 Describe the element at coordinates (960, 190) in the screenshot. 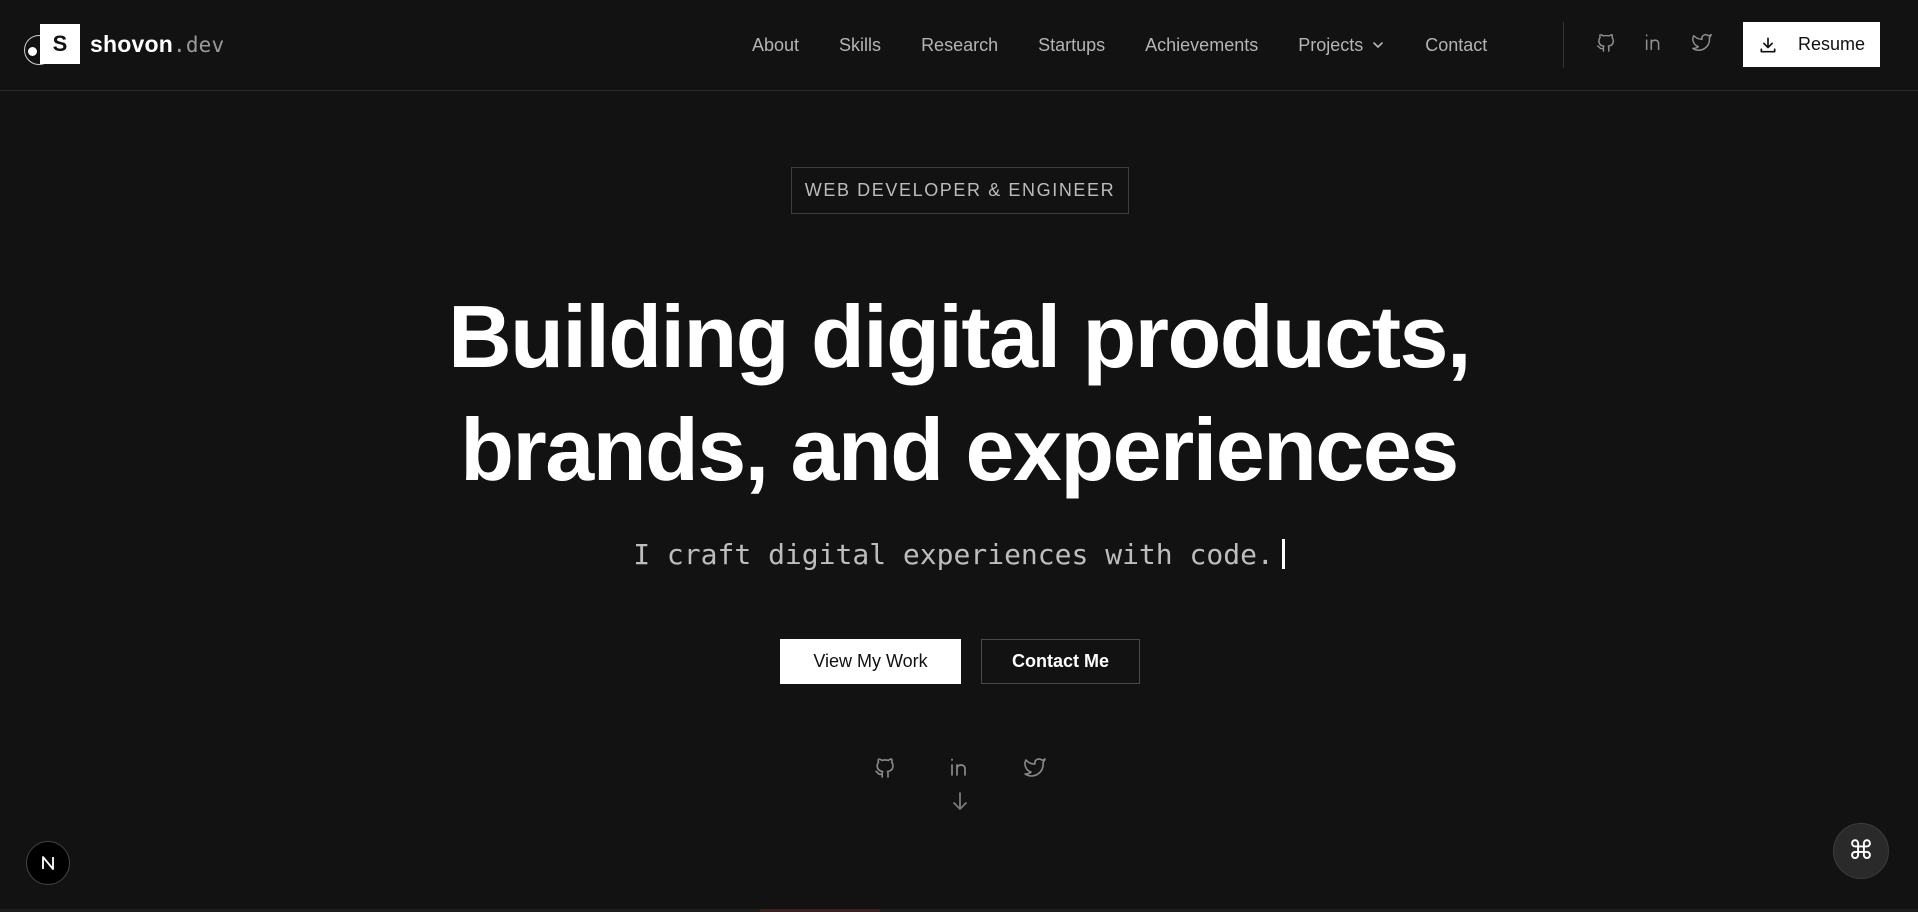

I see `role-tag: WEB DEVELOPER & ENGINEER` at that location.